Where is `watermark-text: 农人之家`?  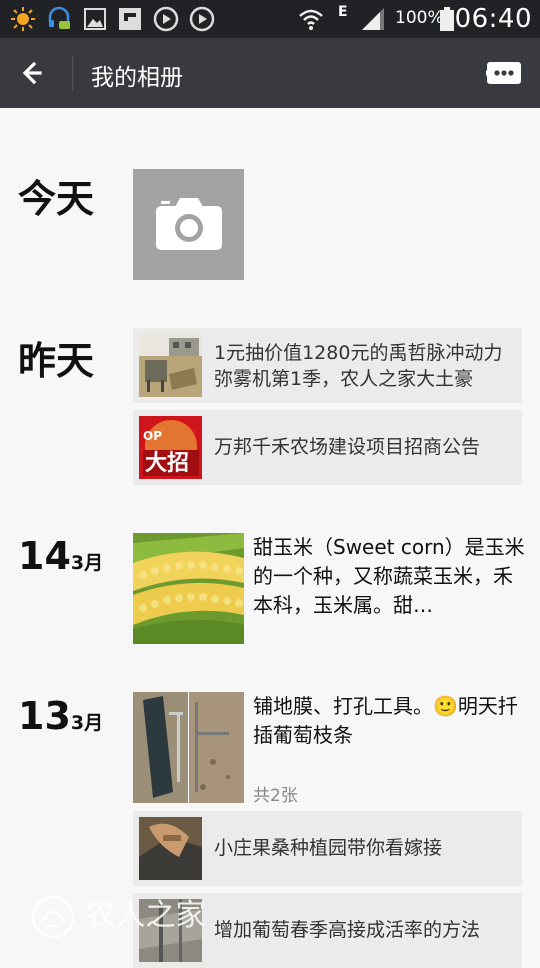
watermark-text: 农人之家 is located at coordinates (145, 915).